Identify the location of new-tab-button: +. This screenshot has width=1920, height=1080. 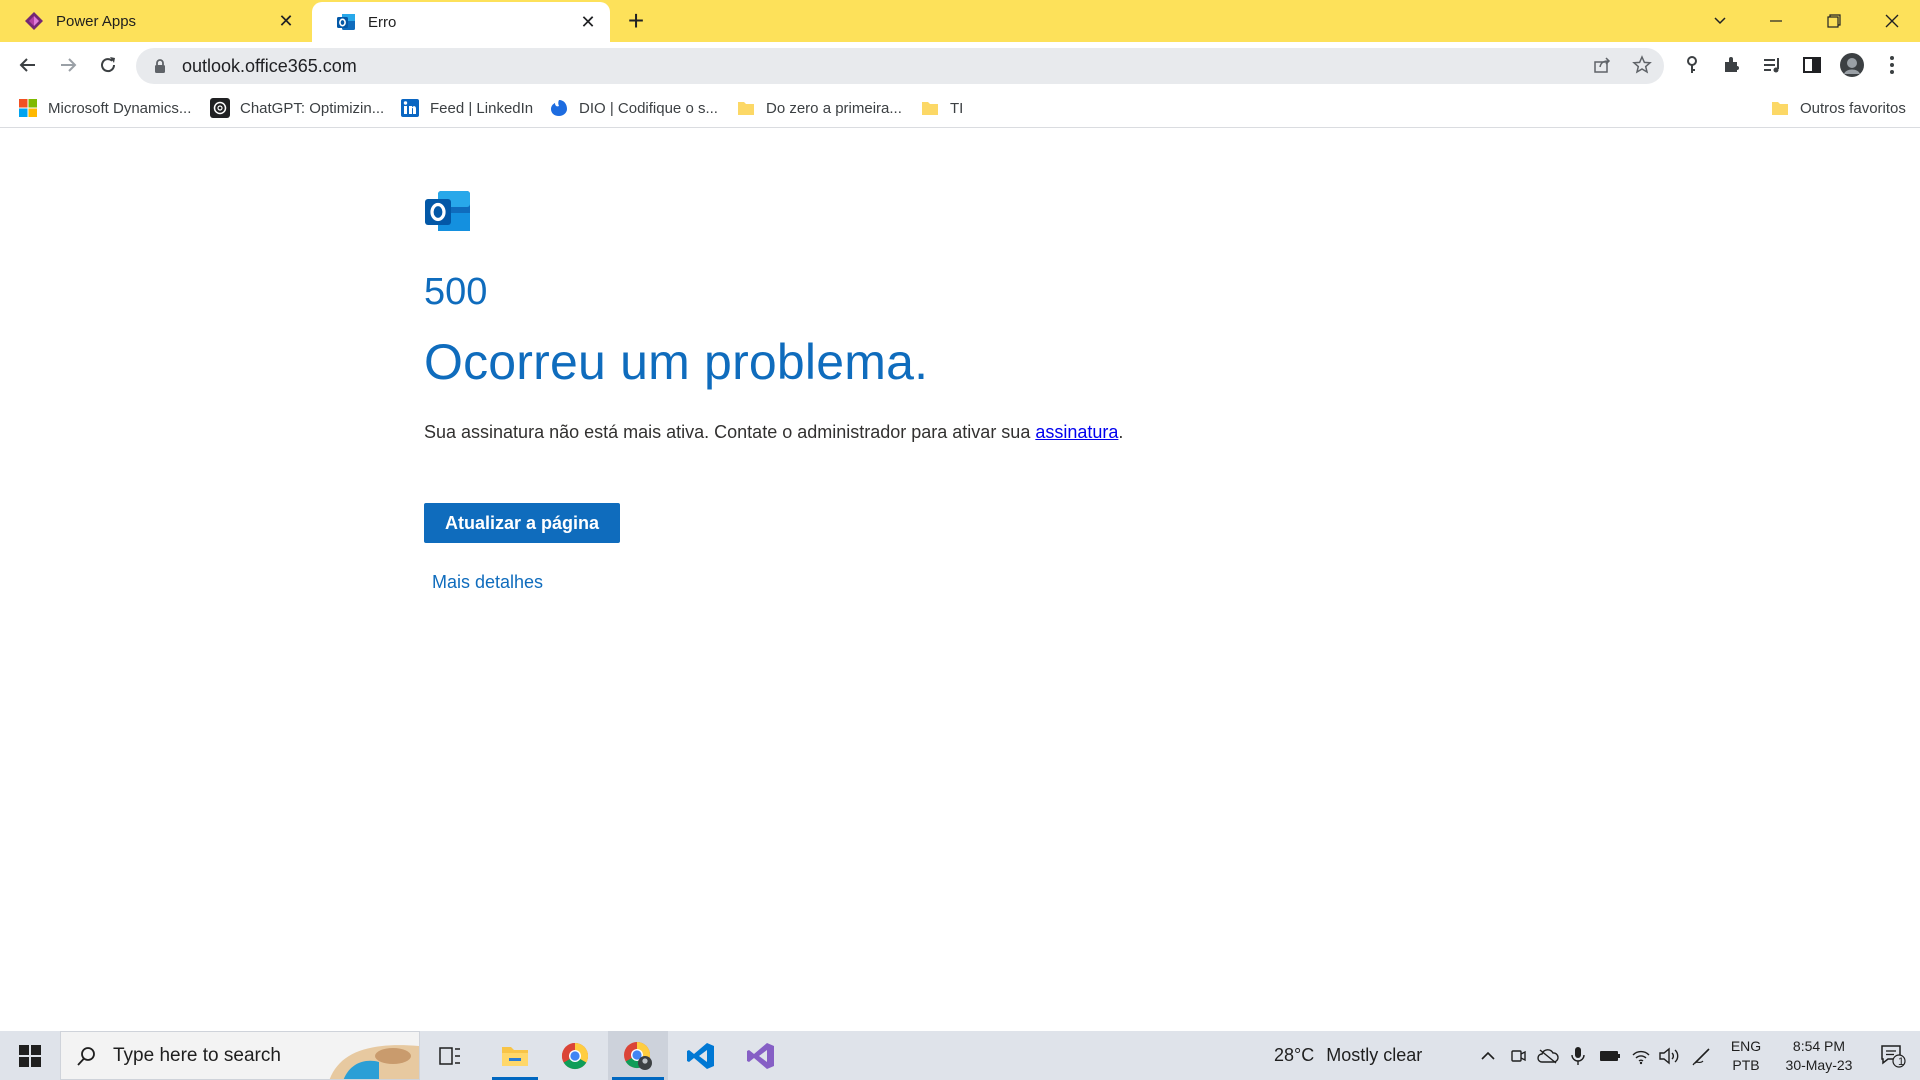
(636, 20).